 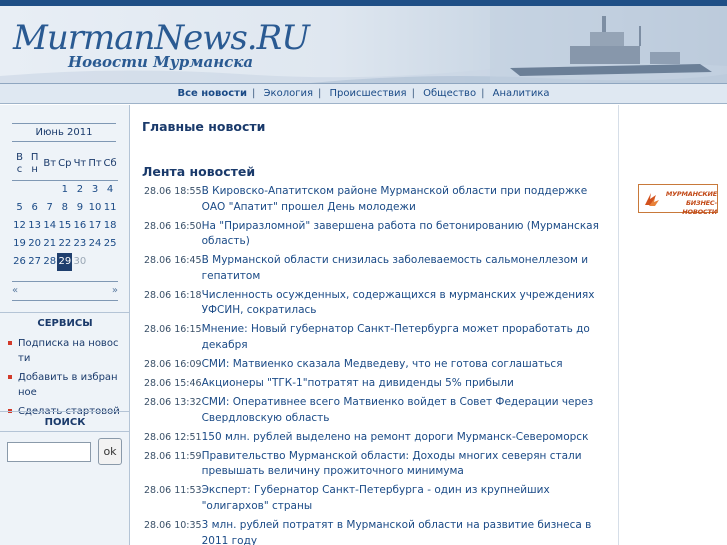 I want to click on calendar-day: 9, so click(x=79, y=208).